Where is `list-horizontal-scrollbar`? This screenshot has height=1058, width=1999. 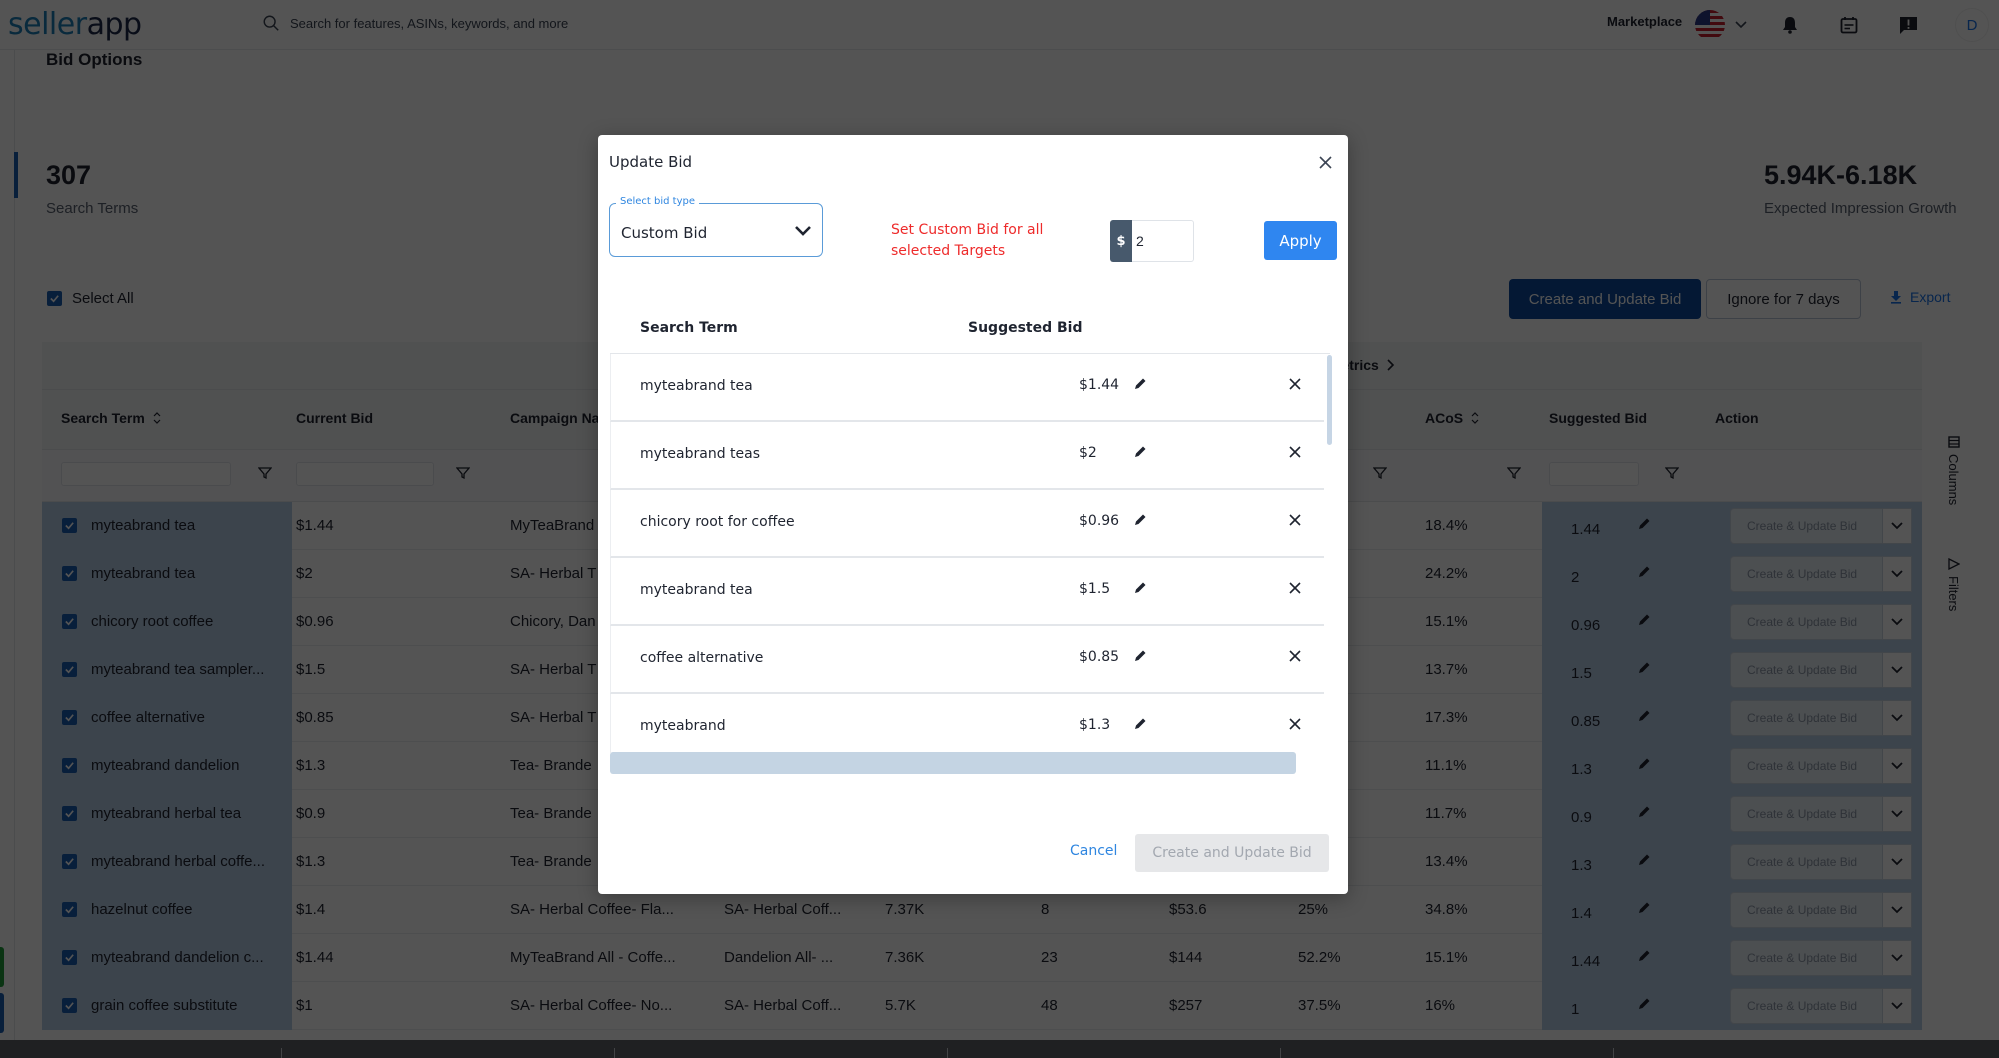 list-horizontal-scrollbar is located at coordinates (953, 763).